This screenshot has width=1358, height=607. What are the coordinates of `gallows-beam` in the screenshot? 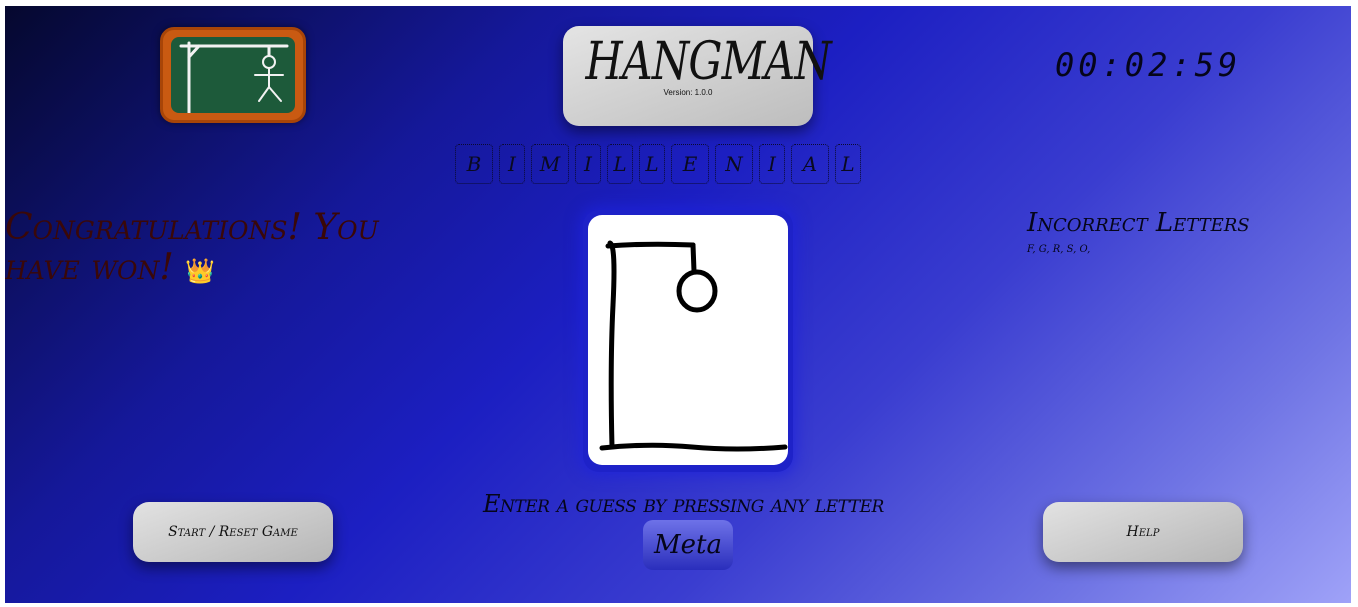 It's located at (650, 245).